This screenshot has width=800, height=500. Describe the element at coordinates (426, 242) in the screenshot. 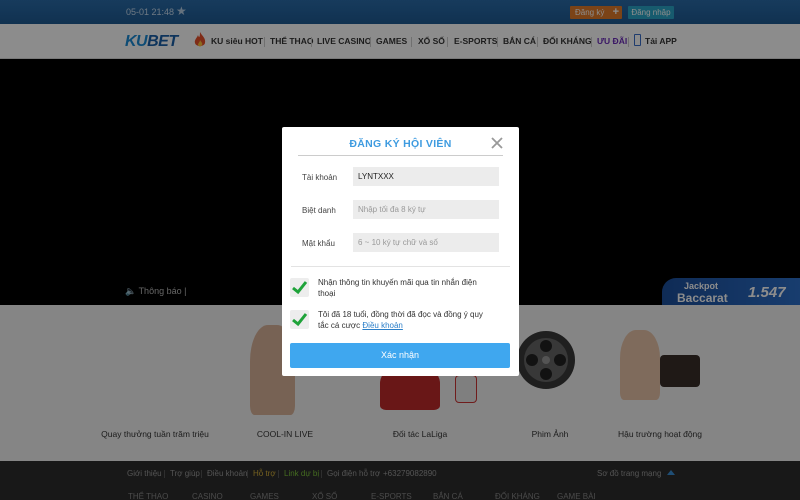

I see `password-input` at that location.